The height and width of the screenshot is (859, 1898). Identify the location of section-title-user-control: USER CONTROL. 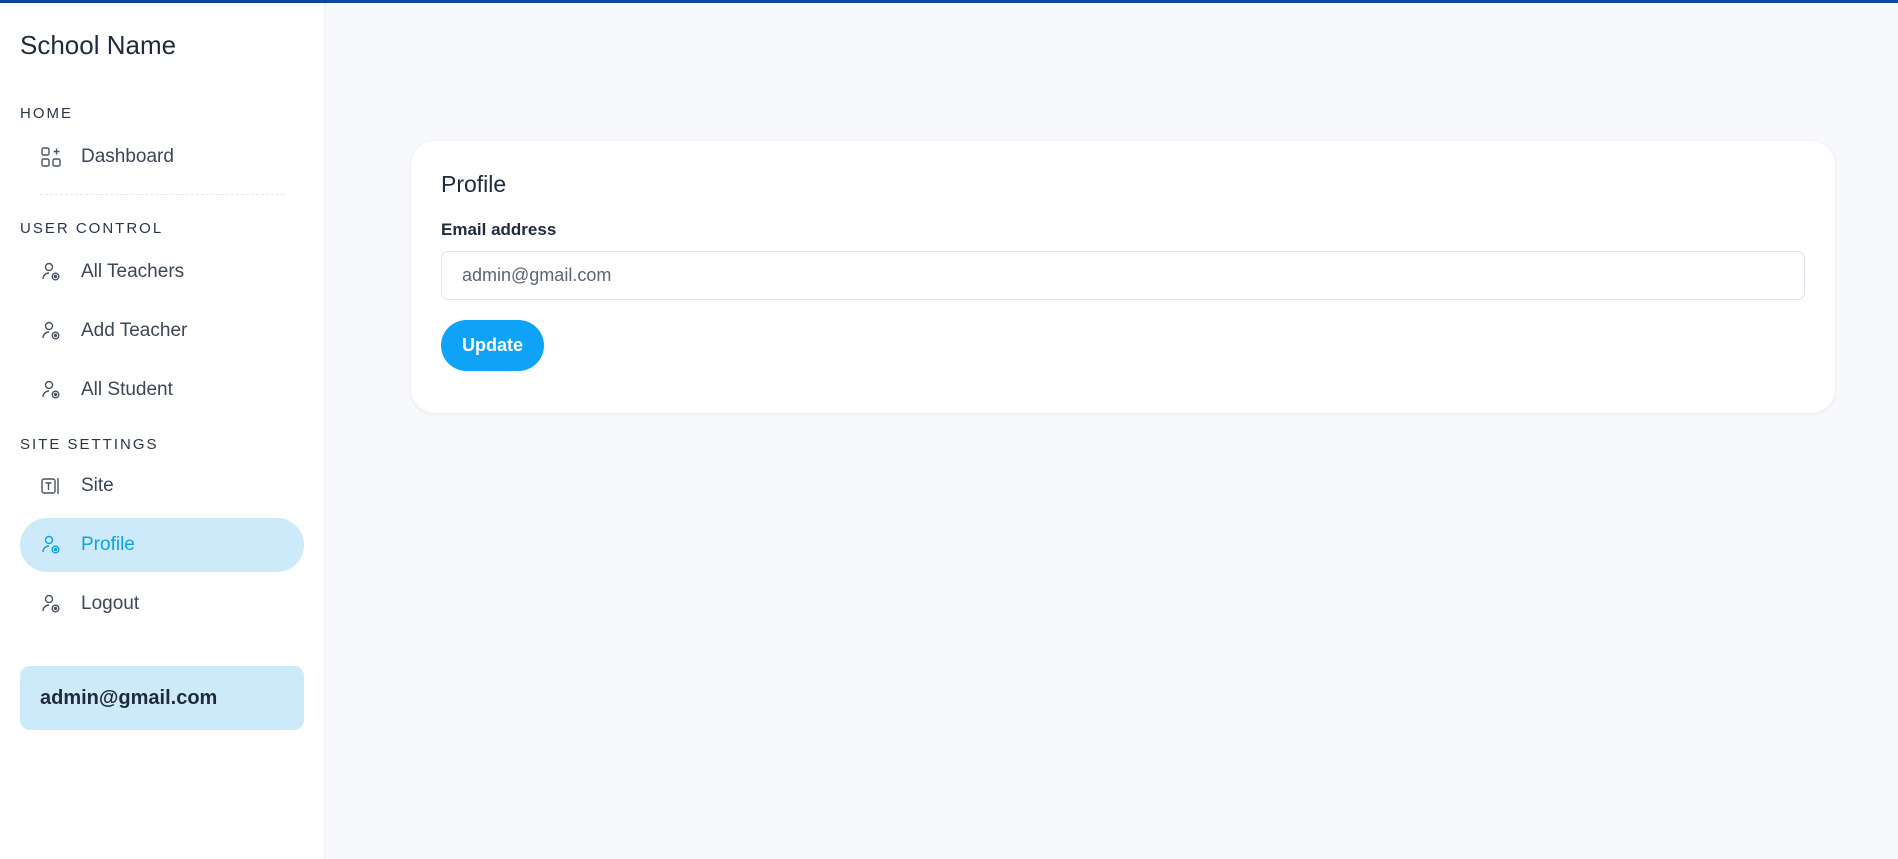
(92, 228).